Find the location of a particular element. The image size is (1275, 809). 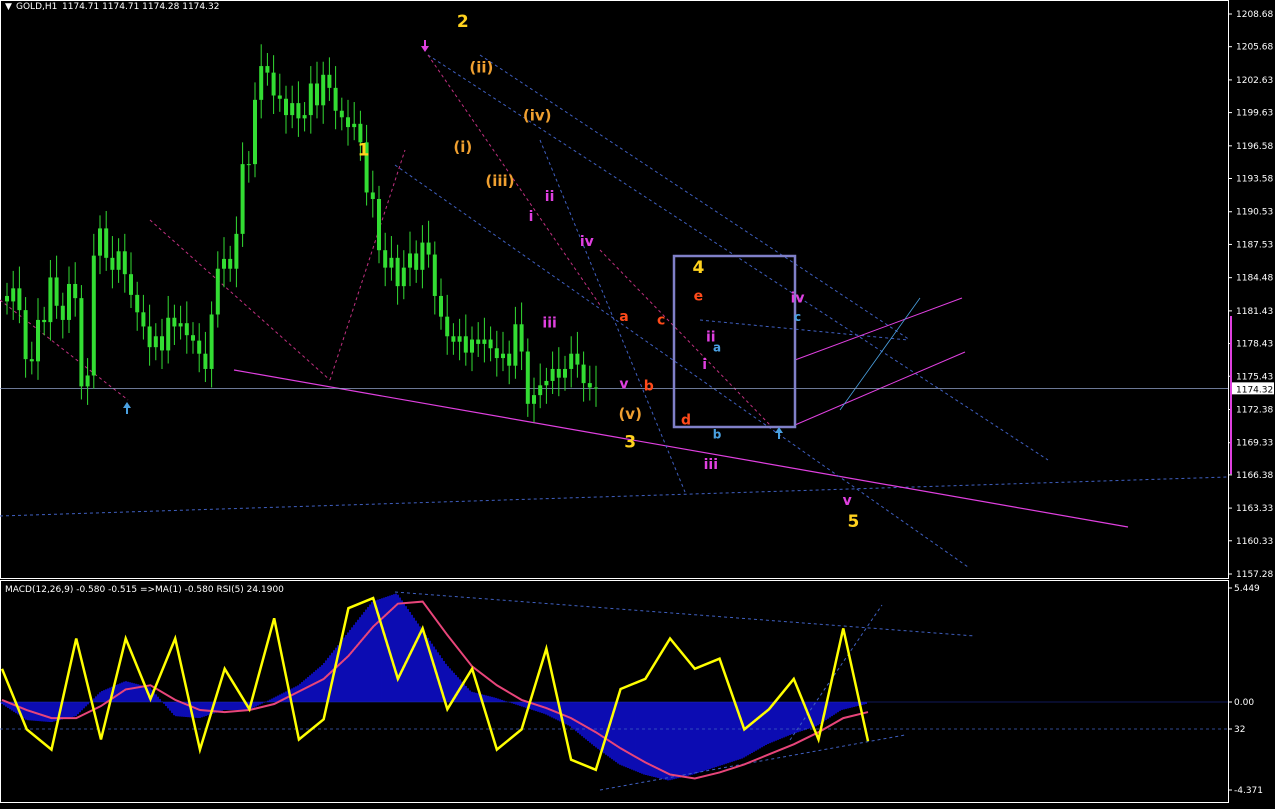

price-tick-label: 1193.58 is located at coordinates (1254, 180).